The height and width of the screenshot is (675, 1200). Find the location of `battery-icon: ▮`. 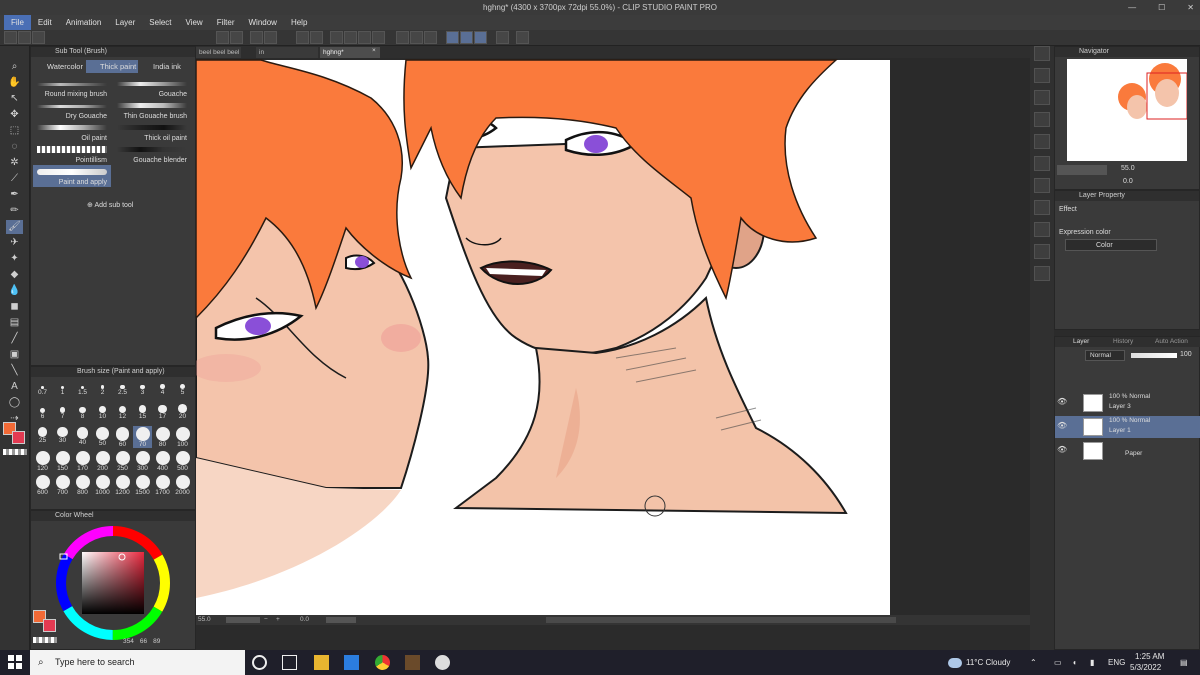

battery-icon: ▮ is located at coordinates (1092, 662).